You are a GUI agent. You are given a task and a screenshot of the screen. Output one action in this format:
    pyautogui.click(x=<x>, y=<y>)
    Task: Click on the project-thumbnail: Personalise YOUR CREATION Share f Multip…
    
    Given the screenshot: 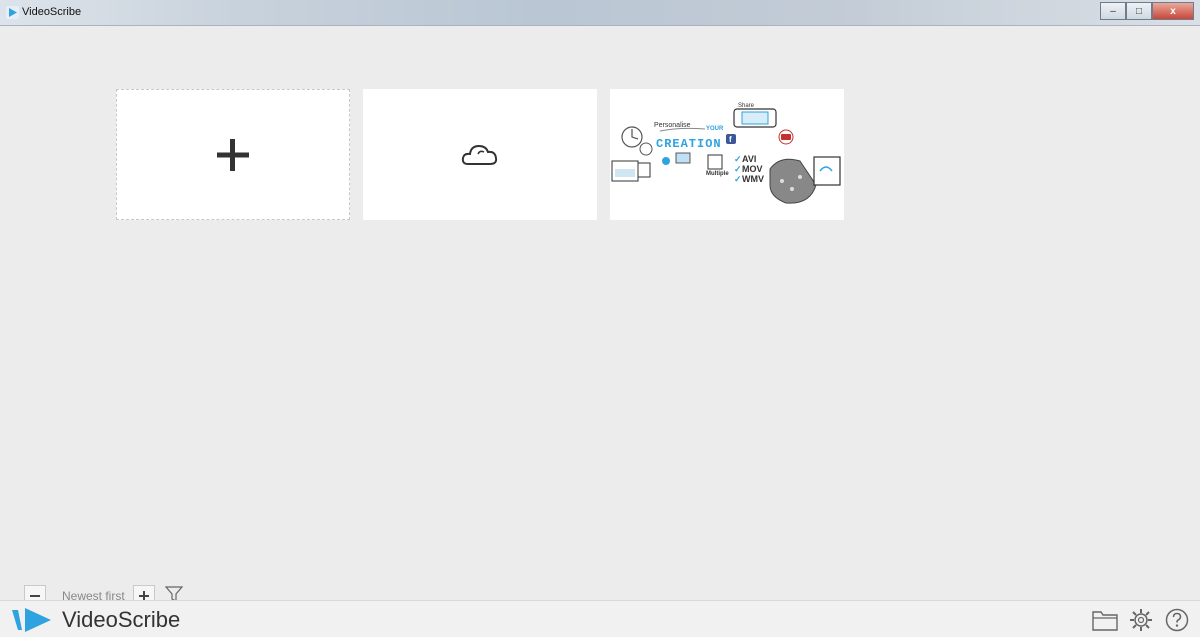 What is the action you would take?
    pyautogui.click(x=727, y=154)
    